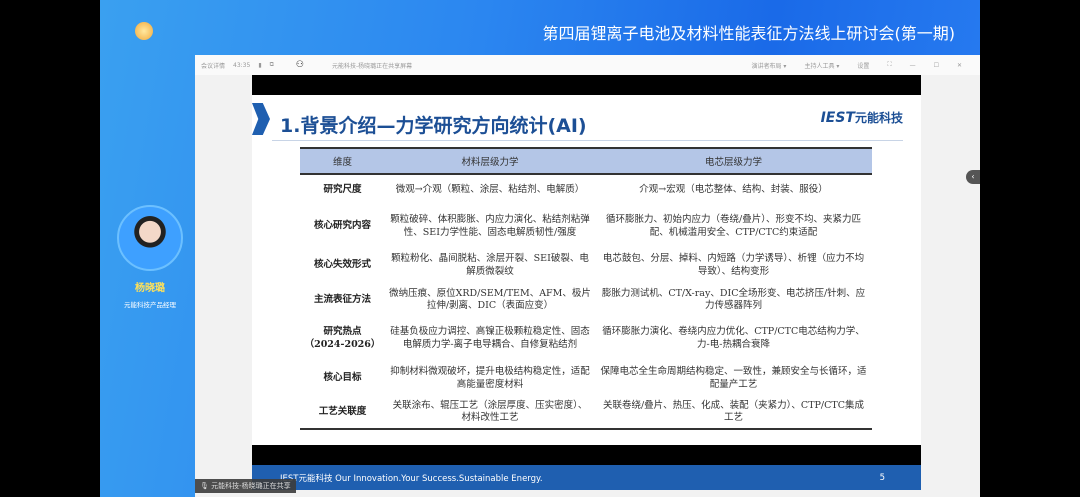 This screenshot has height=497, width=1080. Describe the element at coordinates (490, 413) in the screenshot. I see `table-cell: 关联涂布、辊压工艺（涂层厚度、压实密度）、材料改性工艺` at that location.